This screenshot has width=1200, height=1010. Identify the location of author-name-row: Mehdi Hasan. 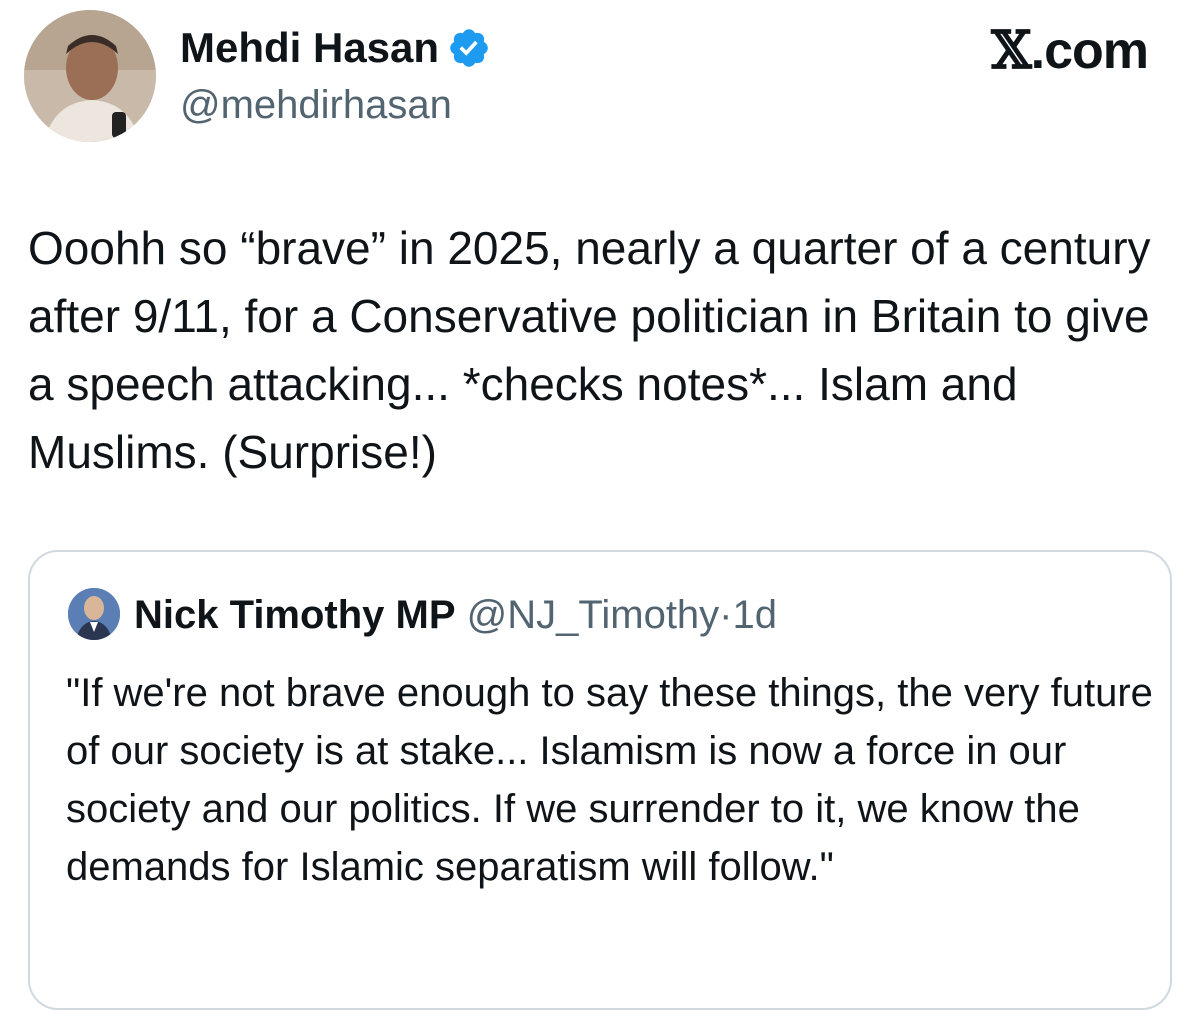
(335, 48).